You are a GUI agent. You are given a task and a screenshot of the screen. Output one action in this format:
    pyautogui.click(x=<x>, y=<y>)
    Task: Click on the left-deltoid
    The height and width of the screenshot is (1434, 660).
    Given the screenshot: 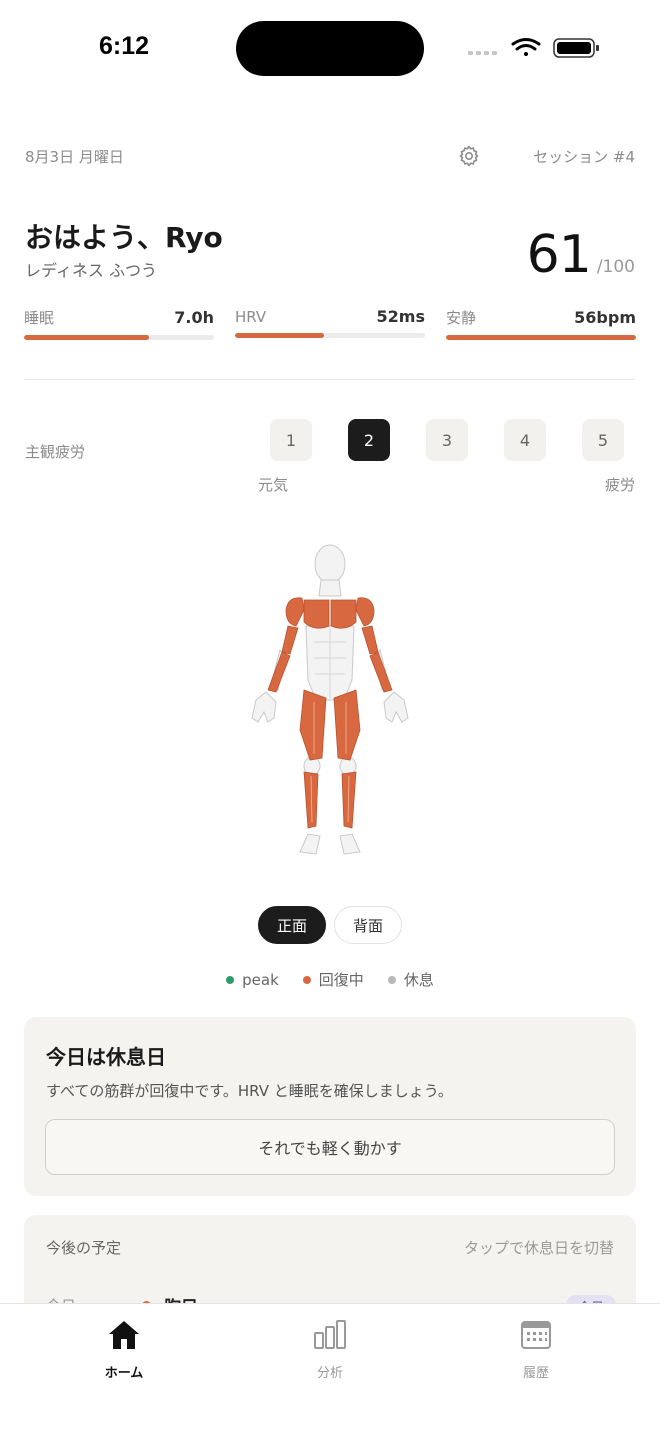 What is the action you would take?
    pyautogui.click(x=295, y=612)
    